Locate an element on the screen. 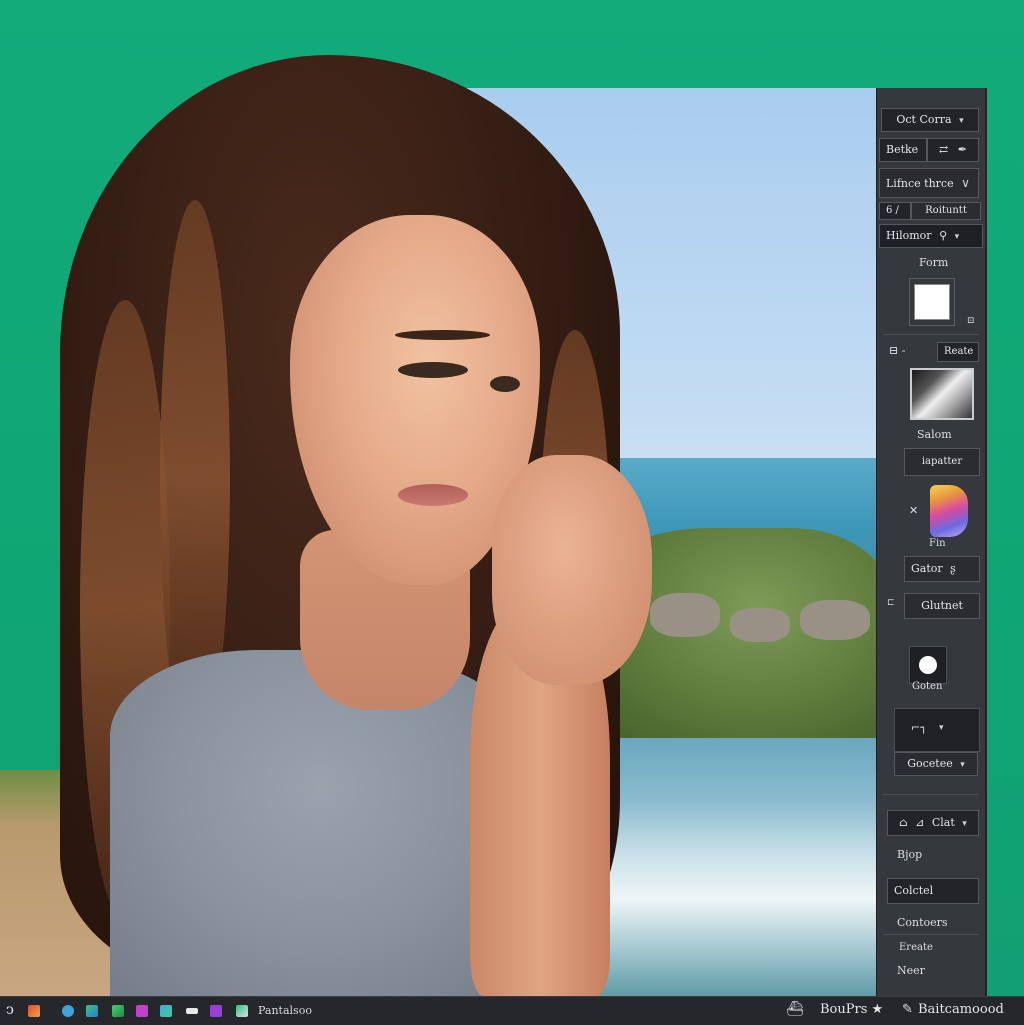 This screenshot has width=1024, height=1025. small-corner-icon: ⊡ is located at coordinates (971, 321).